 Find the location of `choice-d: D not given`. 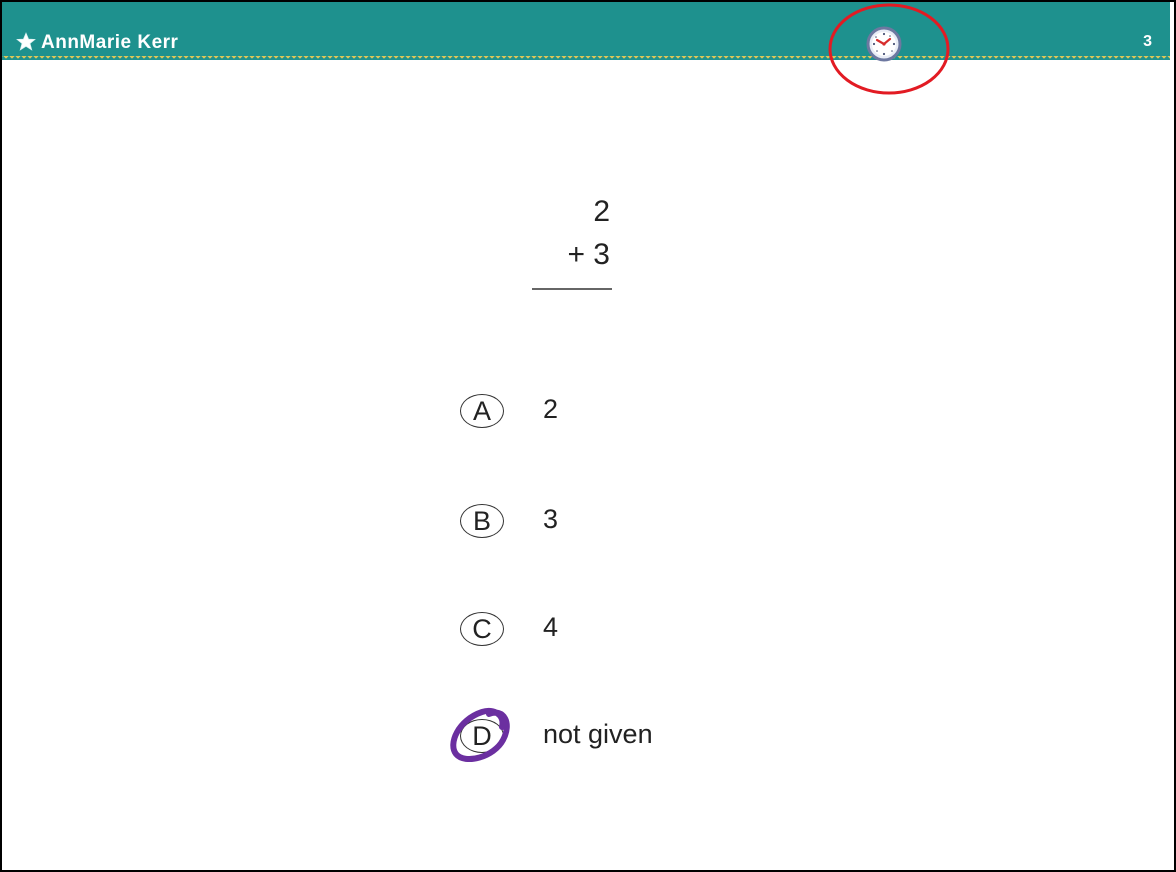

choice-d: D not given is located at coordinates (630, 736).